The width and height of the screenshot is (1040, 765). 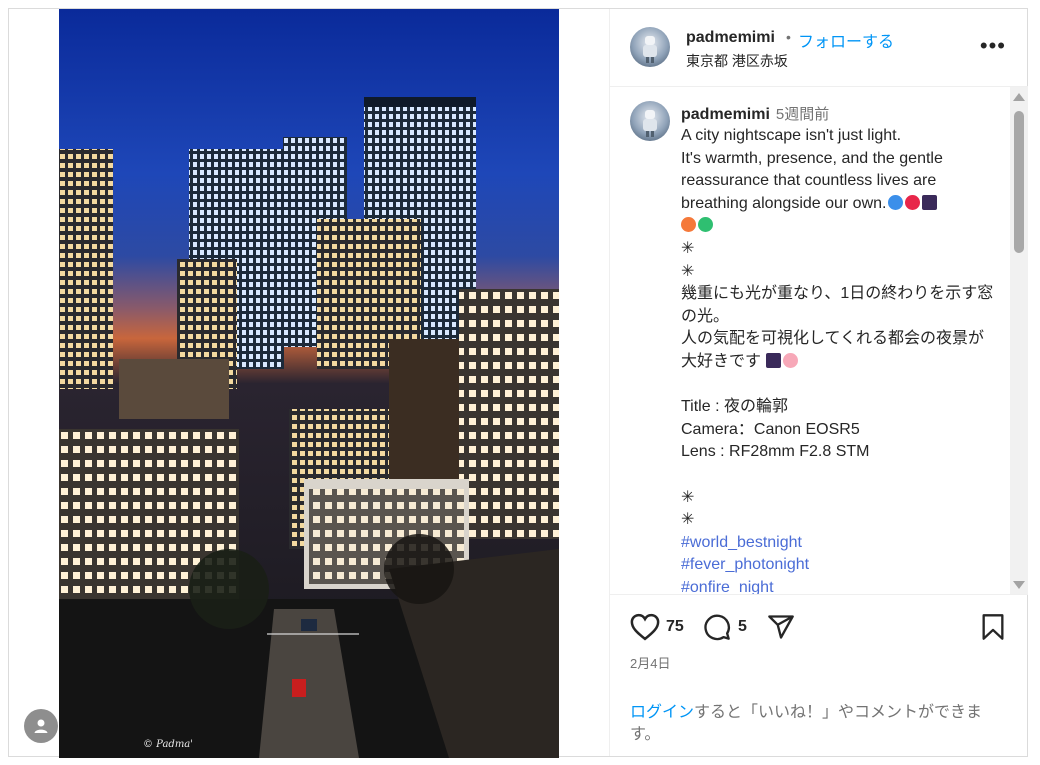 I want to click on share-icon, so click(x=781, y=627).